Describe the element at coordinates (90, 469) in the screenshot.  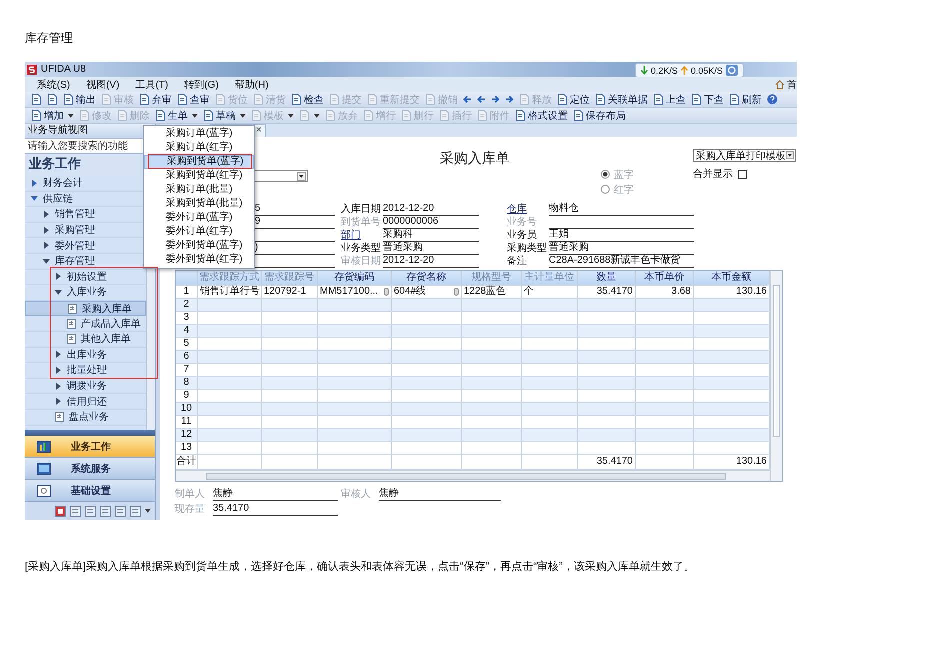
I see `module-button: 系统服务` at that location.